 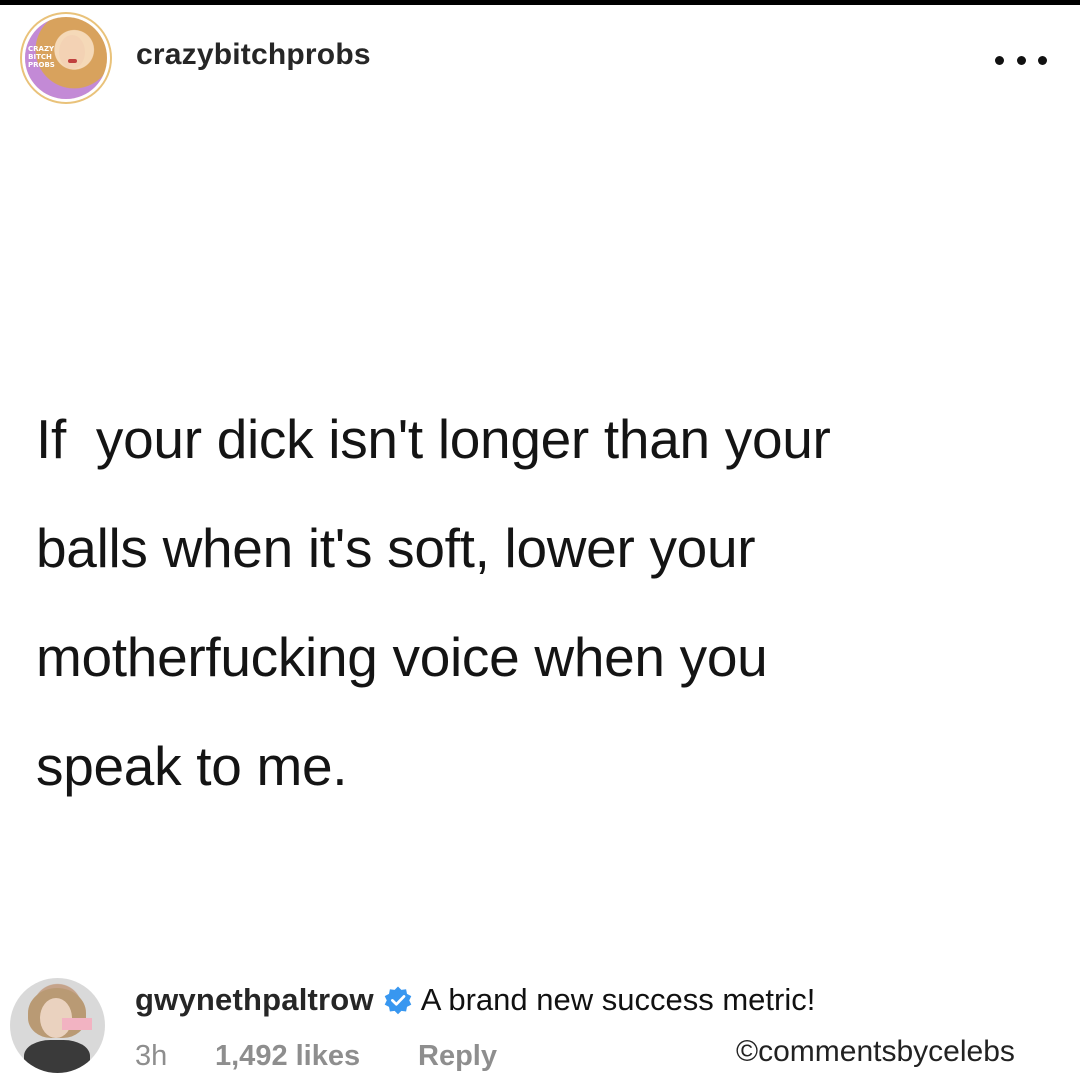 I want to click on more-options-icon, so click(x=1021, y=60).